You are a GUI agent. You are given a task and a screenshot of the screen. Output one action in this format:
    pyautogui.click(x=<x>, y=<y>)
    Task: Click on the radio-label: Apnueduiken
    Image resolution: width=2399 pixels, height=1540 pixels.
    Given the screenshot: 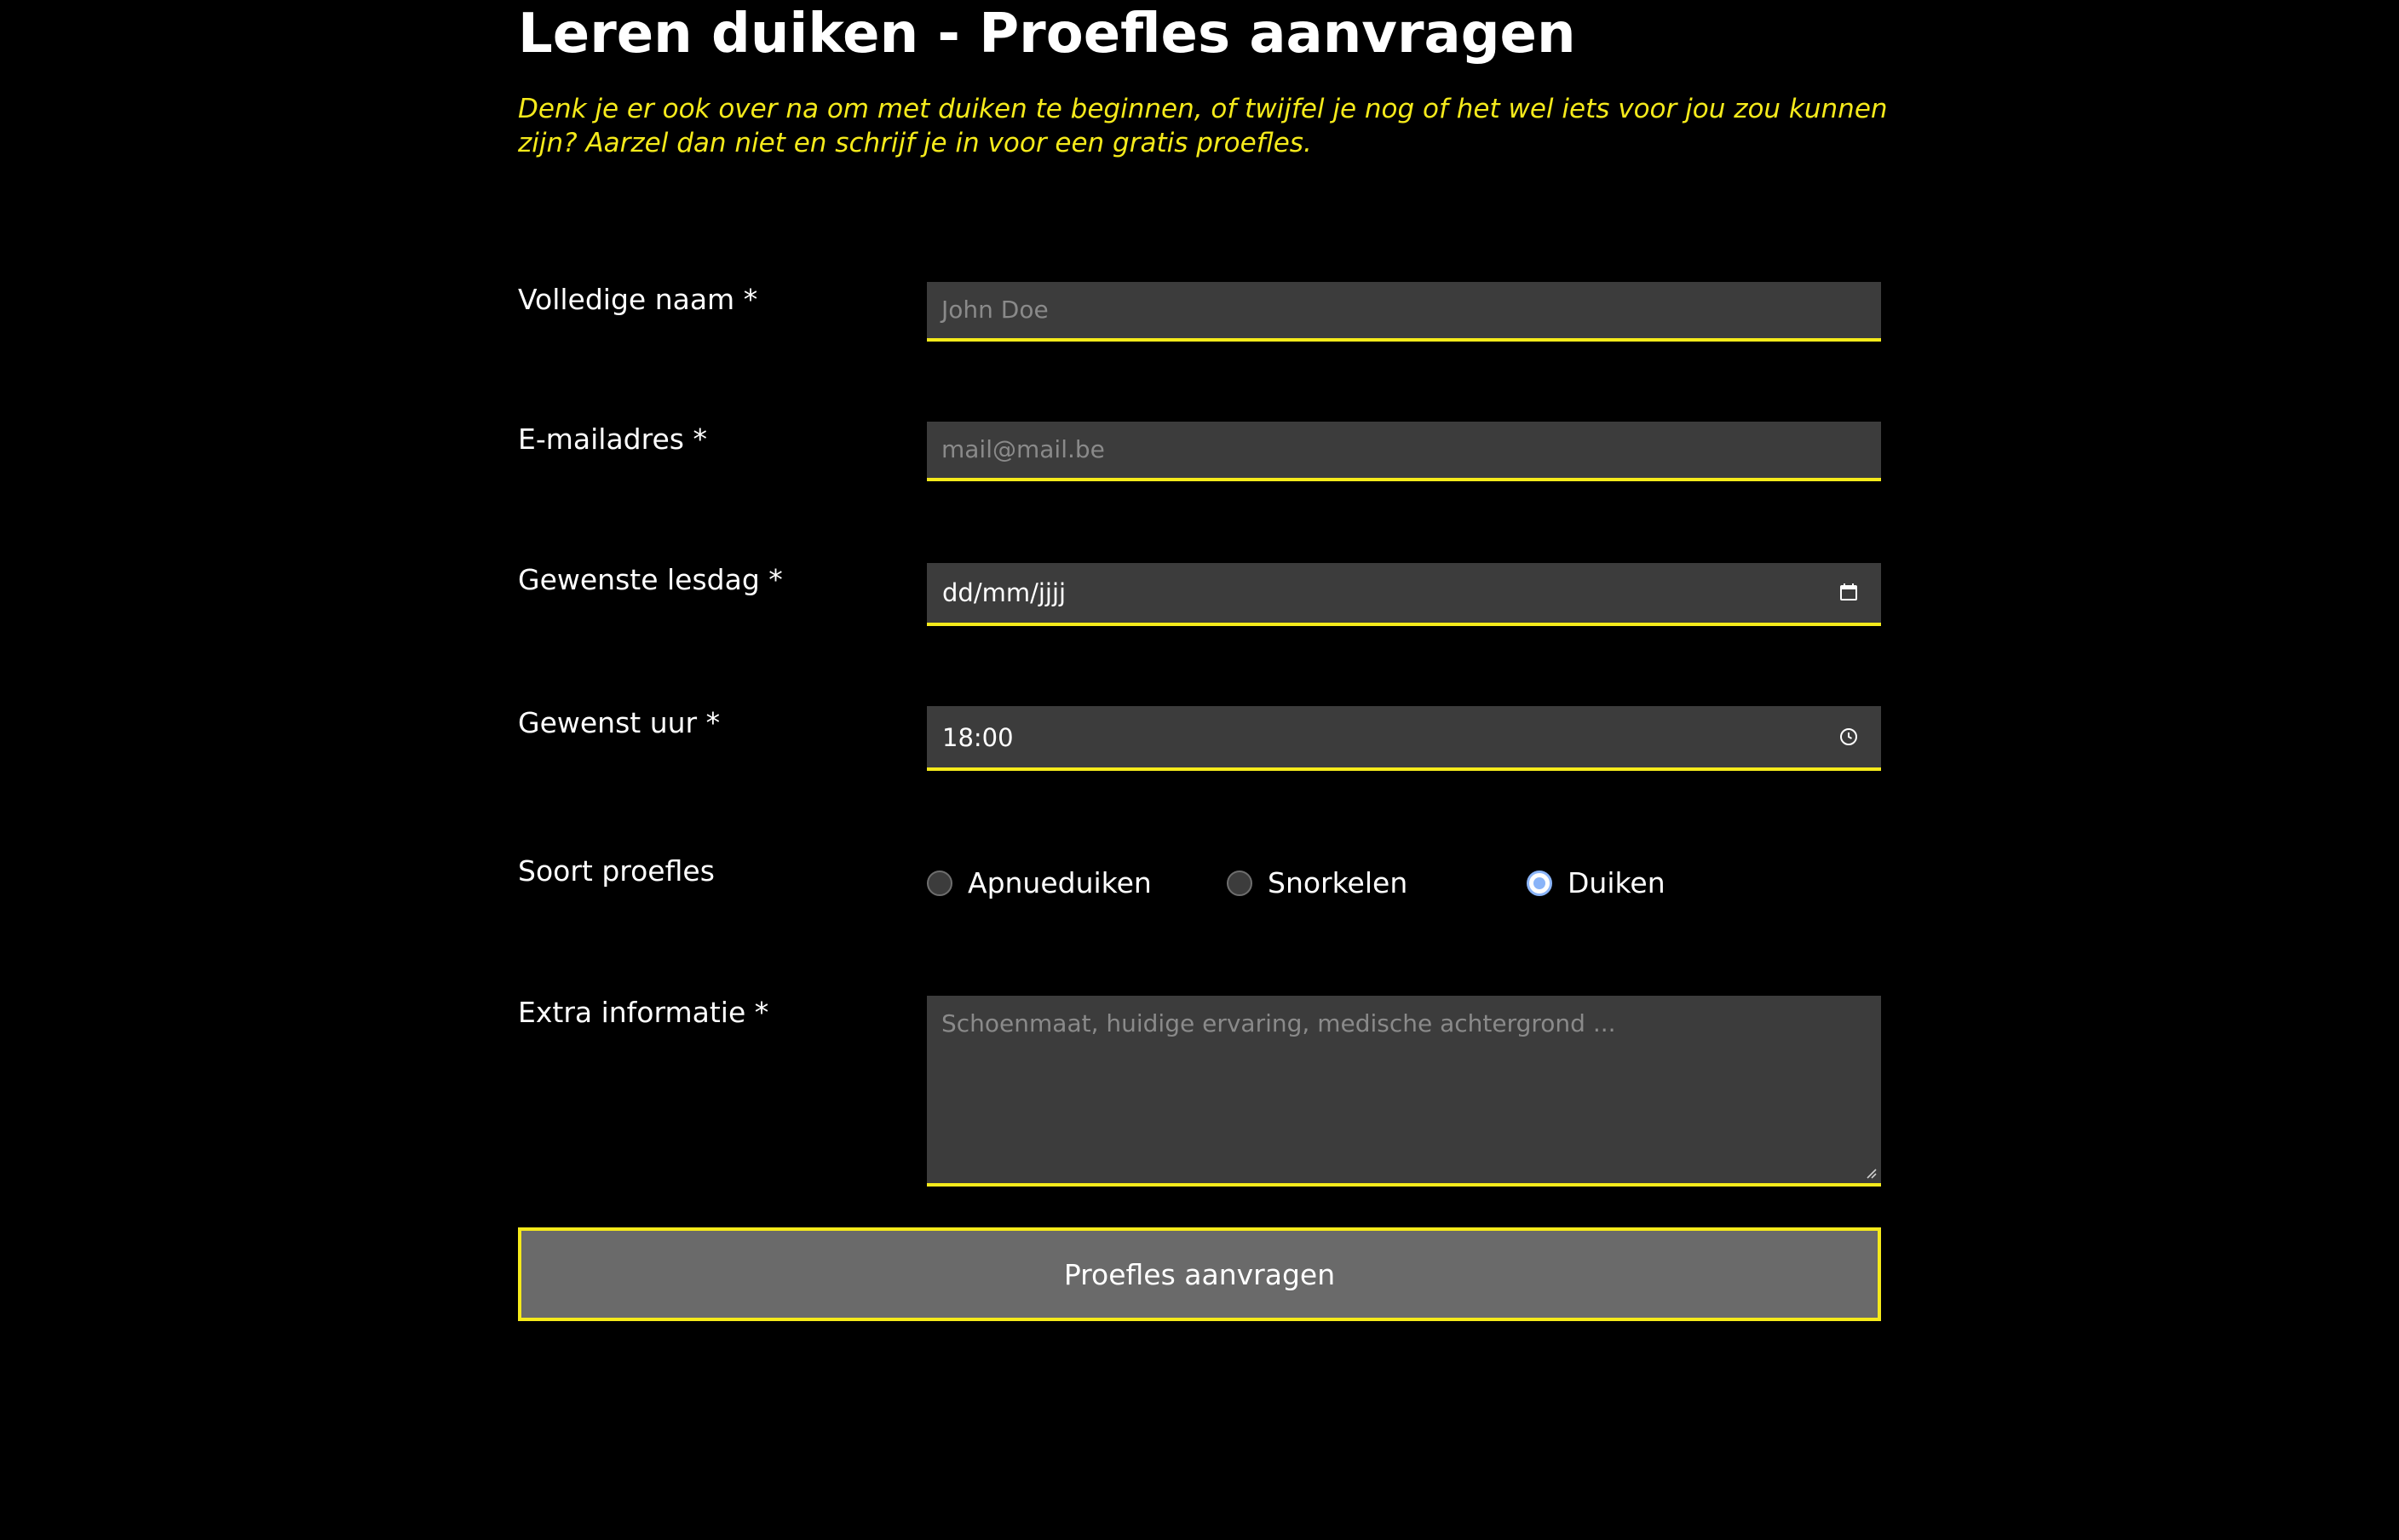 What is the action you would take?
    pyautogui.click(x=1060, y=882)
    